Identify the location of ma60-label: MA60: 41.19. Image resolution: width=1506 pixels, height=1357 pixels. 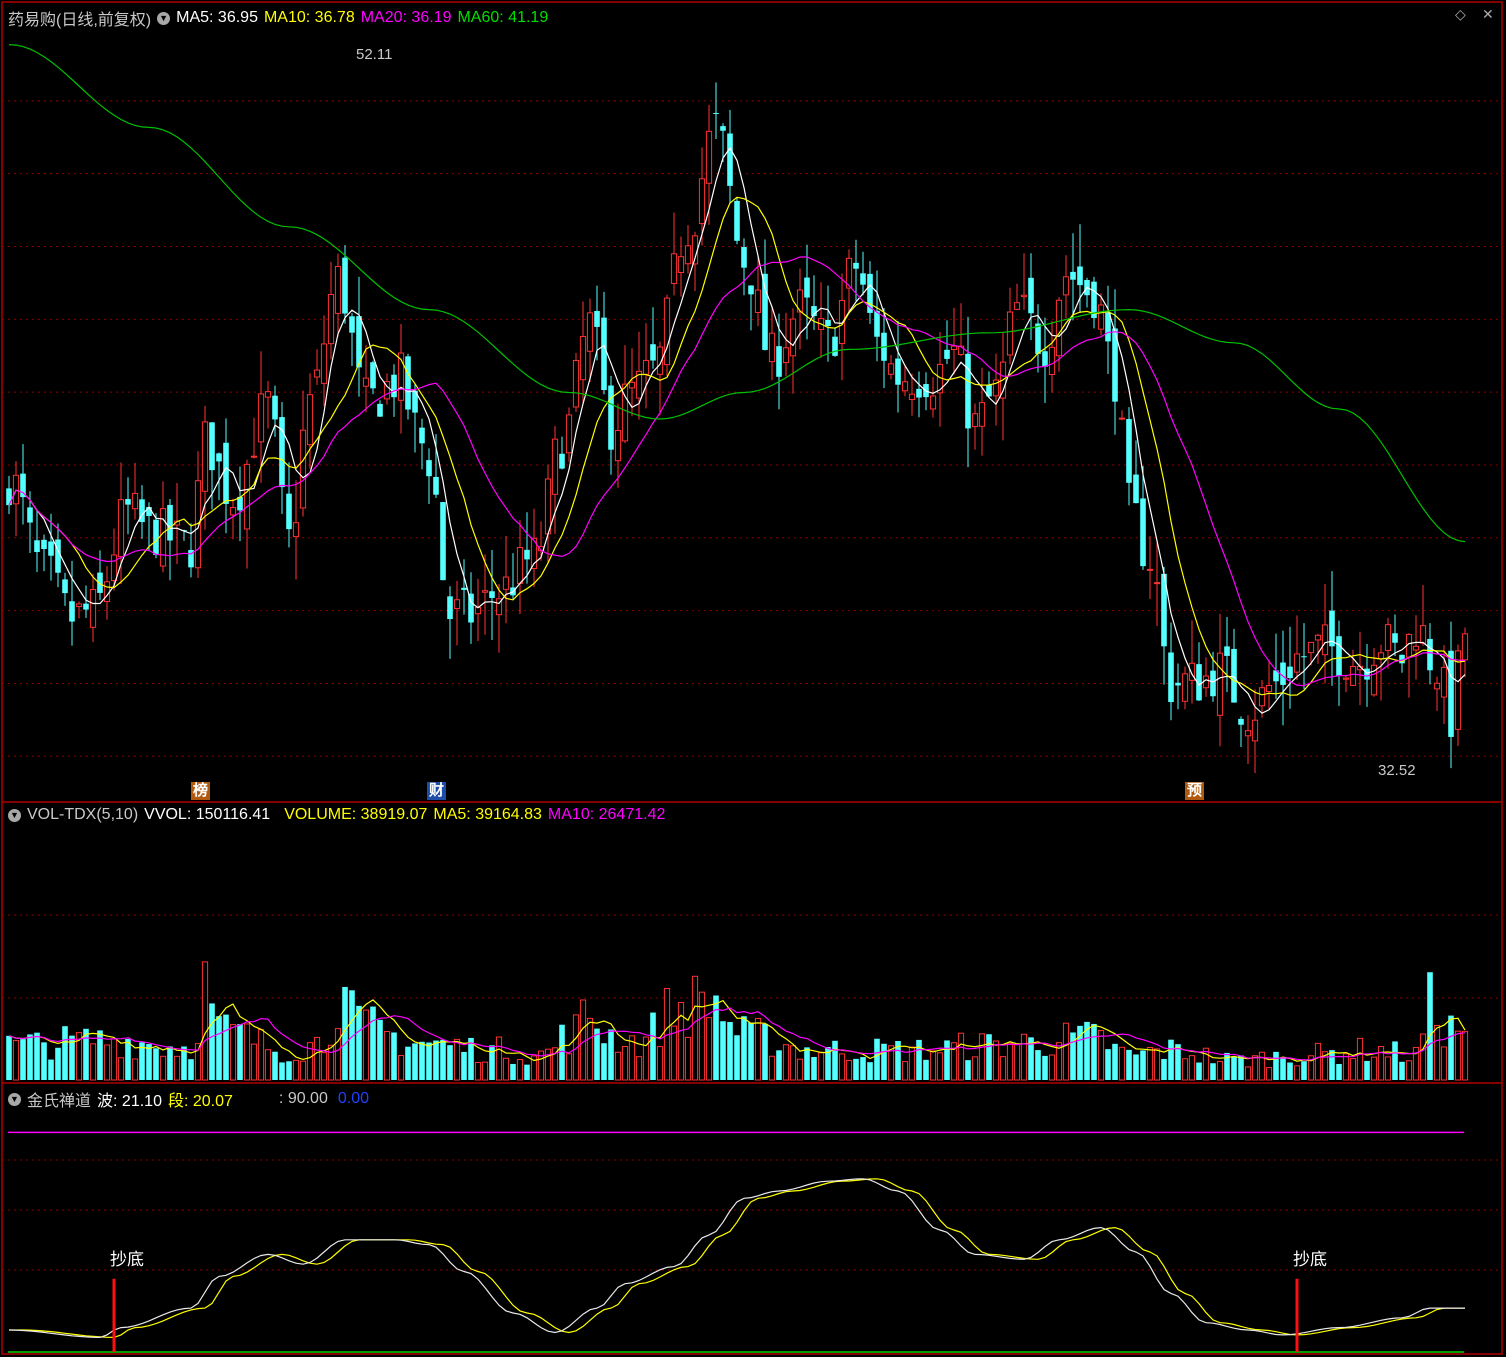
(503, 17).